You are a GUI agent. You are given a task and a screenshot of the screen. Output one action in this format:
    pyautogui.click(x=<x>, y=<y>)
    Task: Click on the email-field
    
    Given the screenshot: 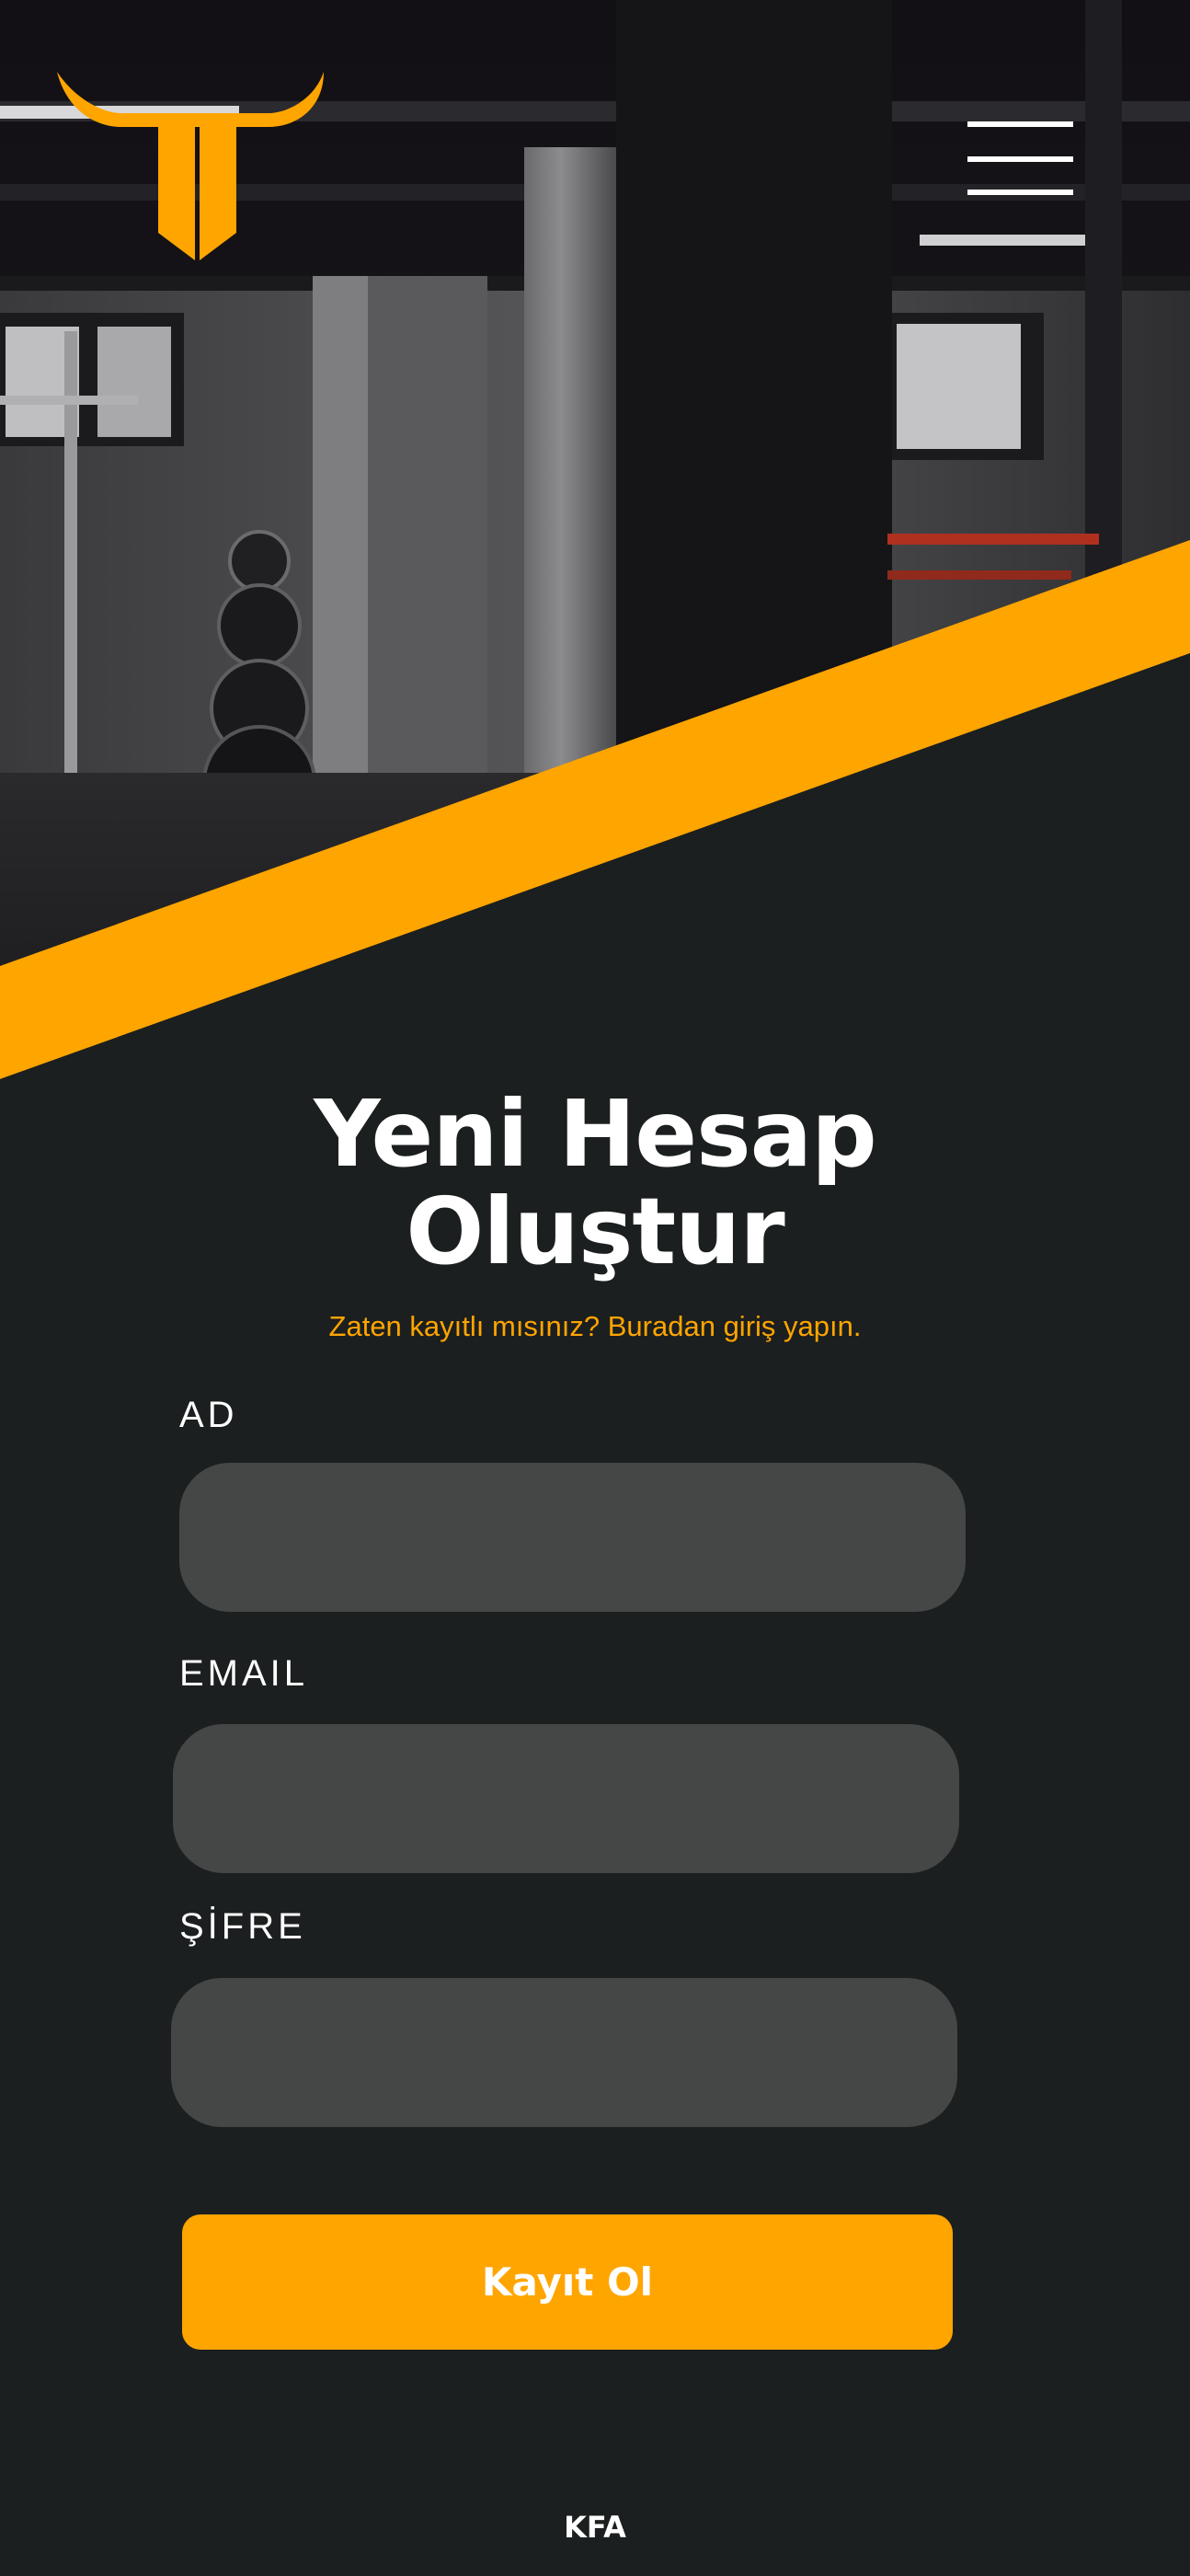 What is the action you would take?
    pyautogui.click(x=566, y=1798)
    